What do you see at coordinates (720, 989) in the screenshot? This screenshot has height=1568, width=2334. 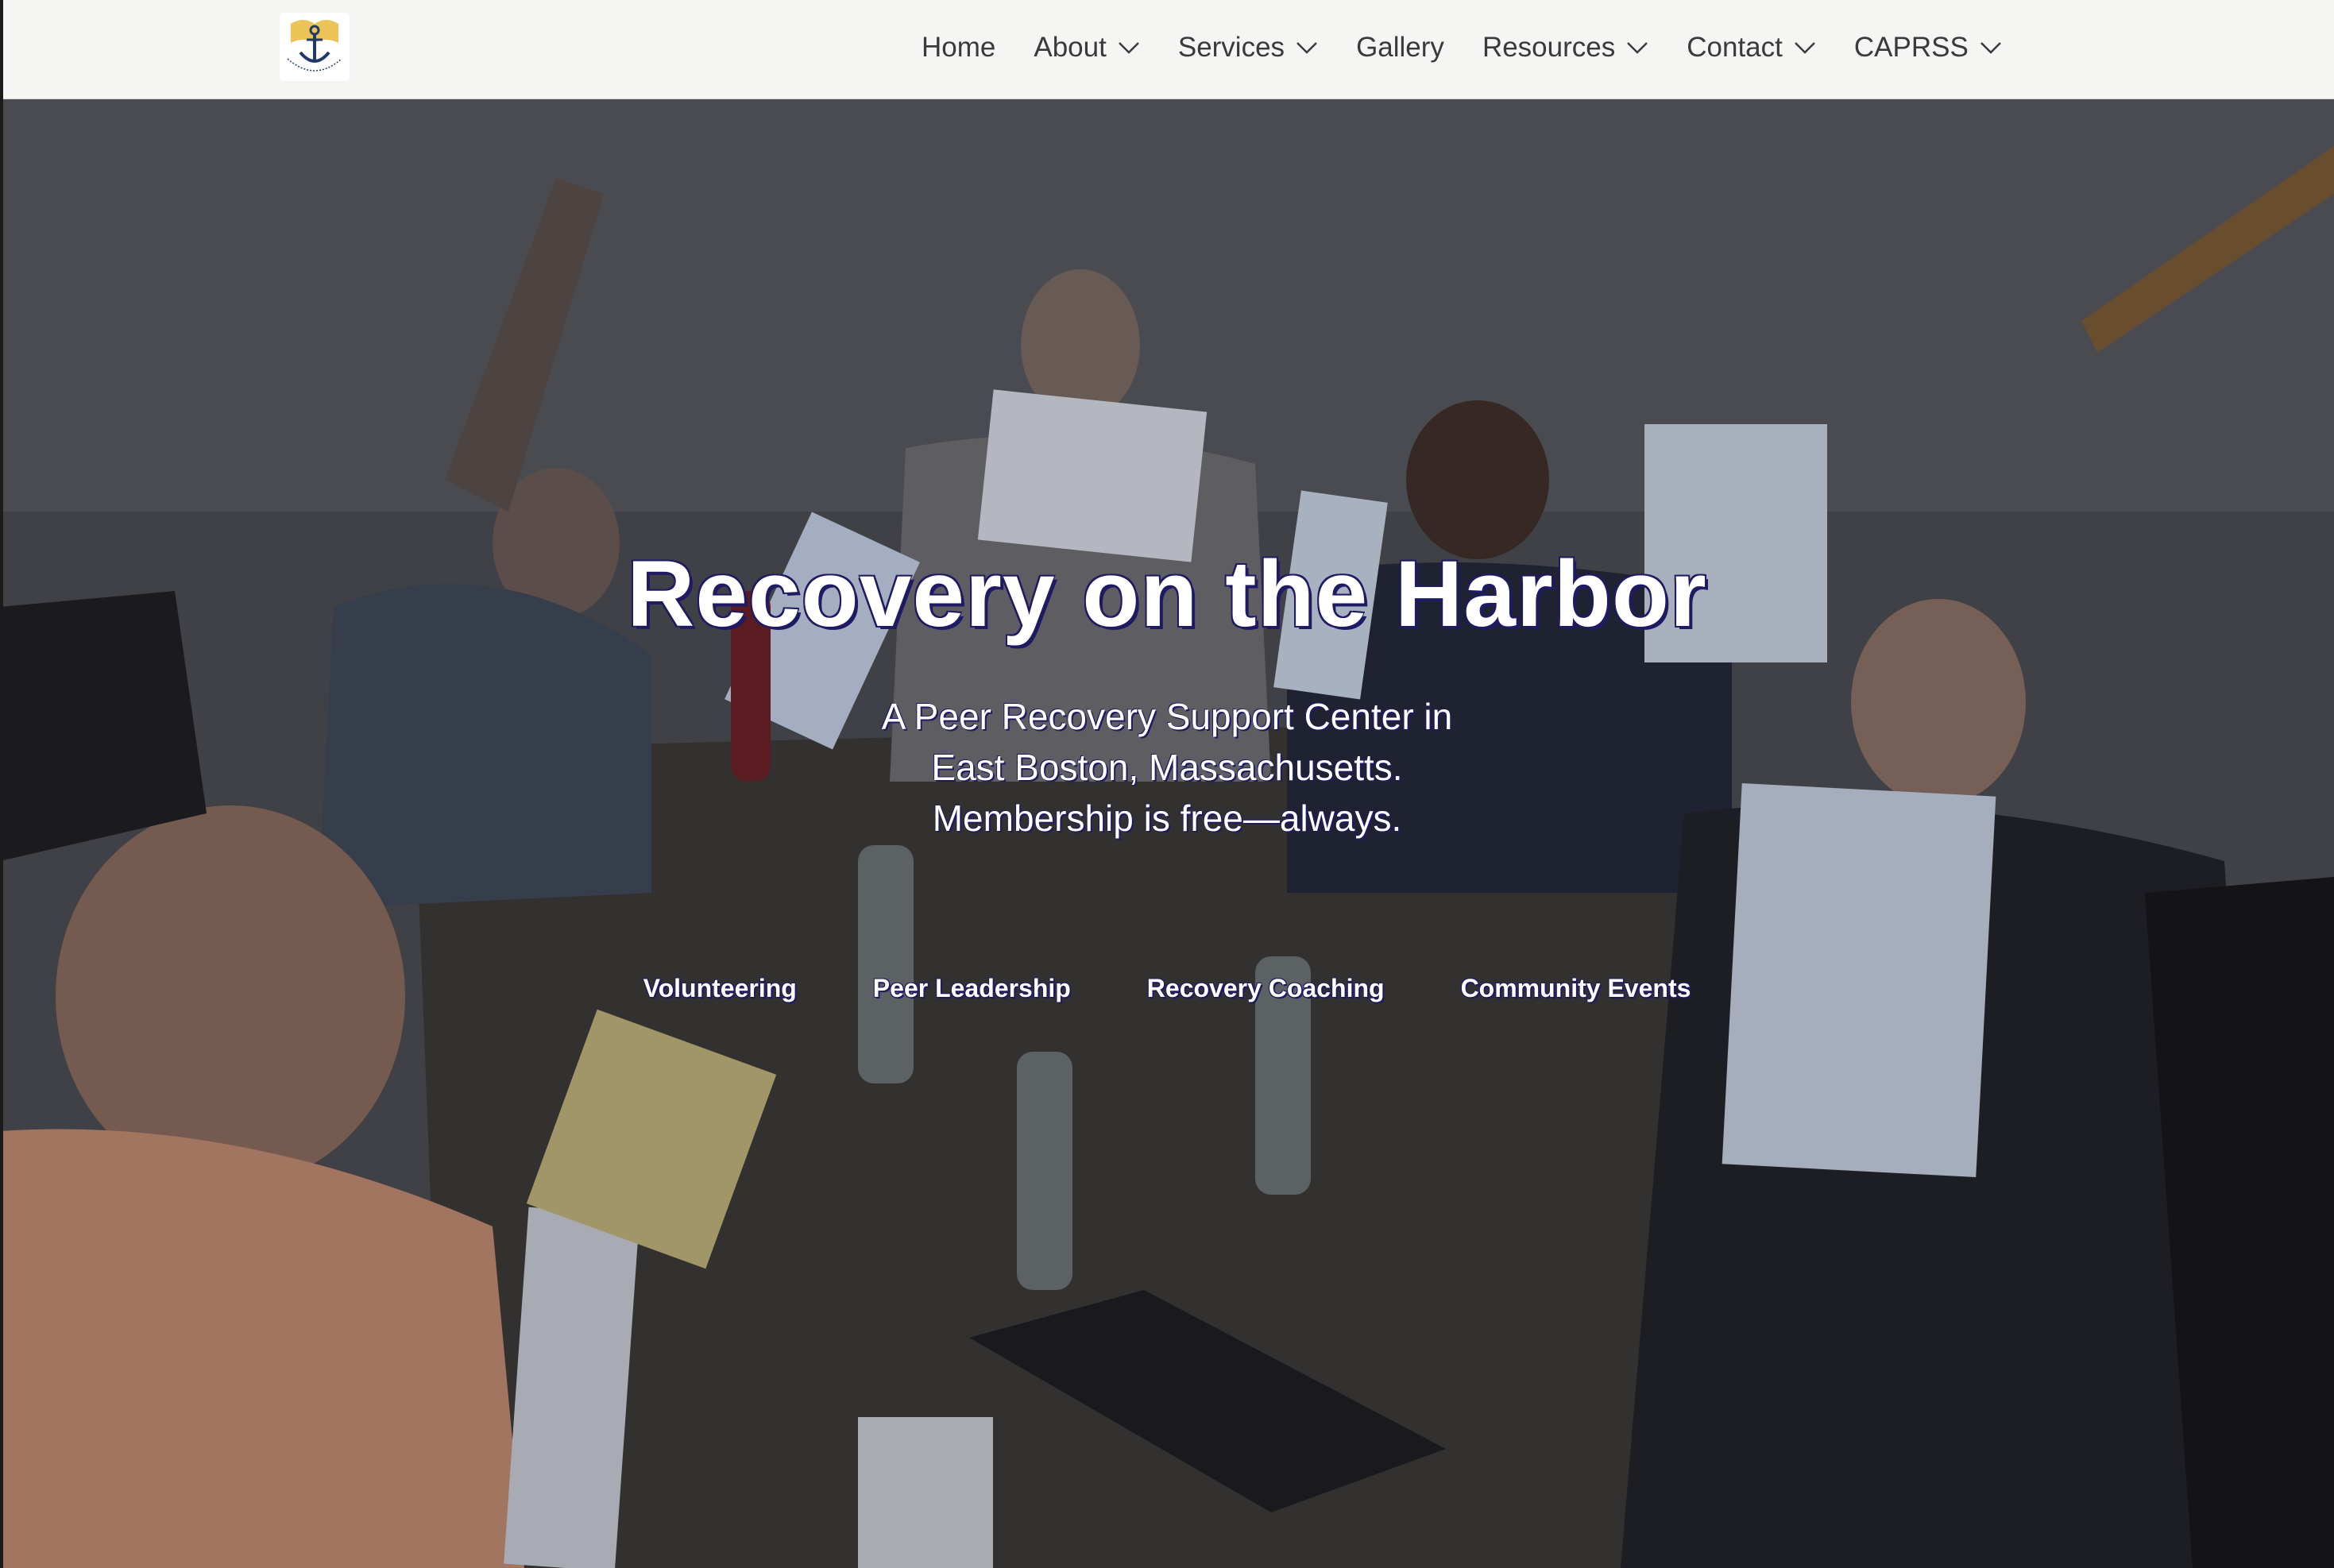 I see `link-volunteering: Volunteering` at bounding box center [720, 989].